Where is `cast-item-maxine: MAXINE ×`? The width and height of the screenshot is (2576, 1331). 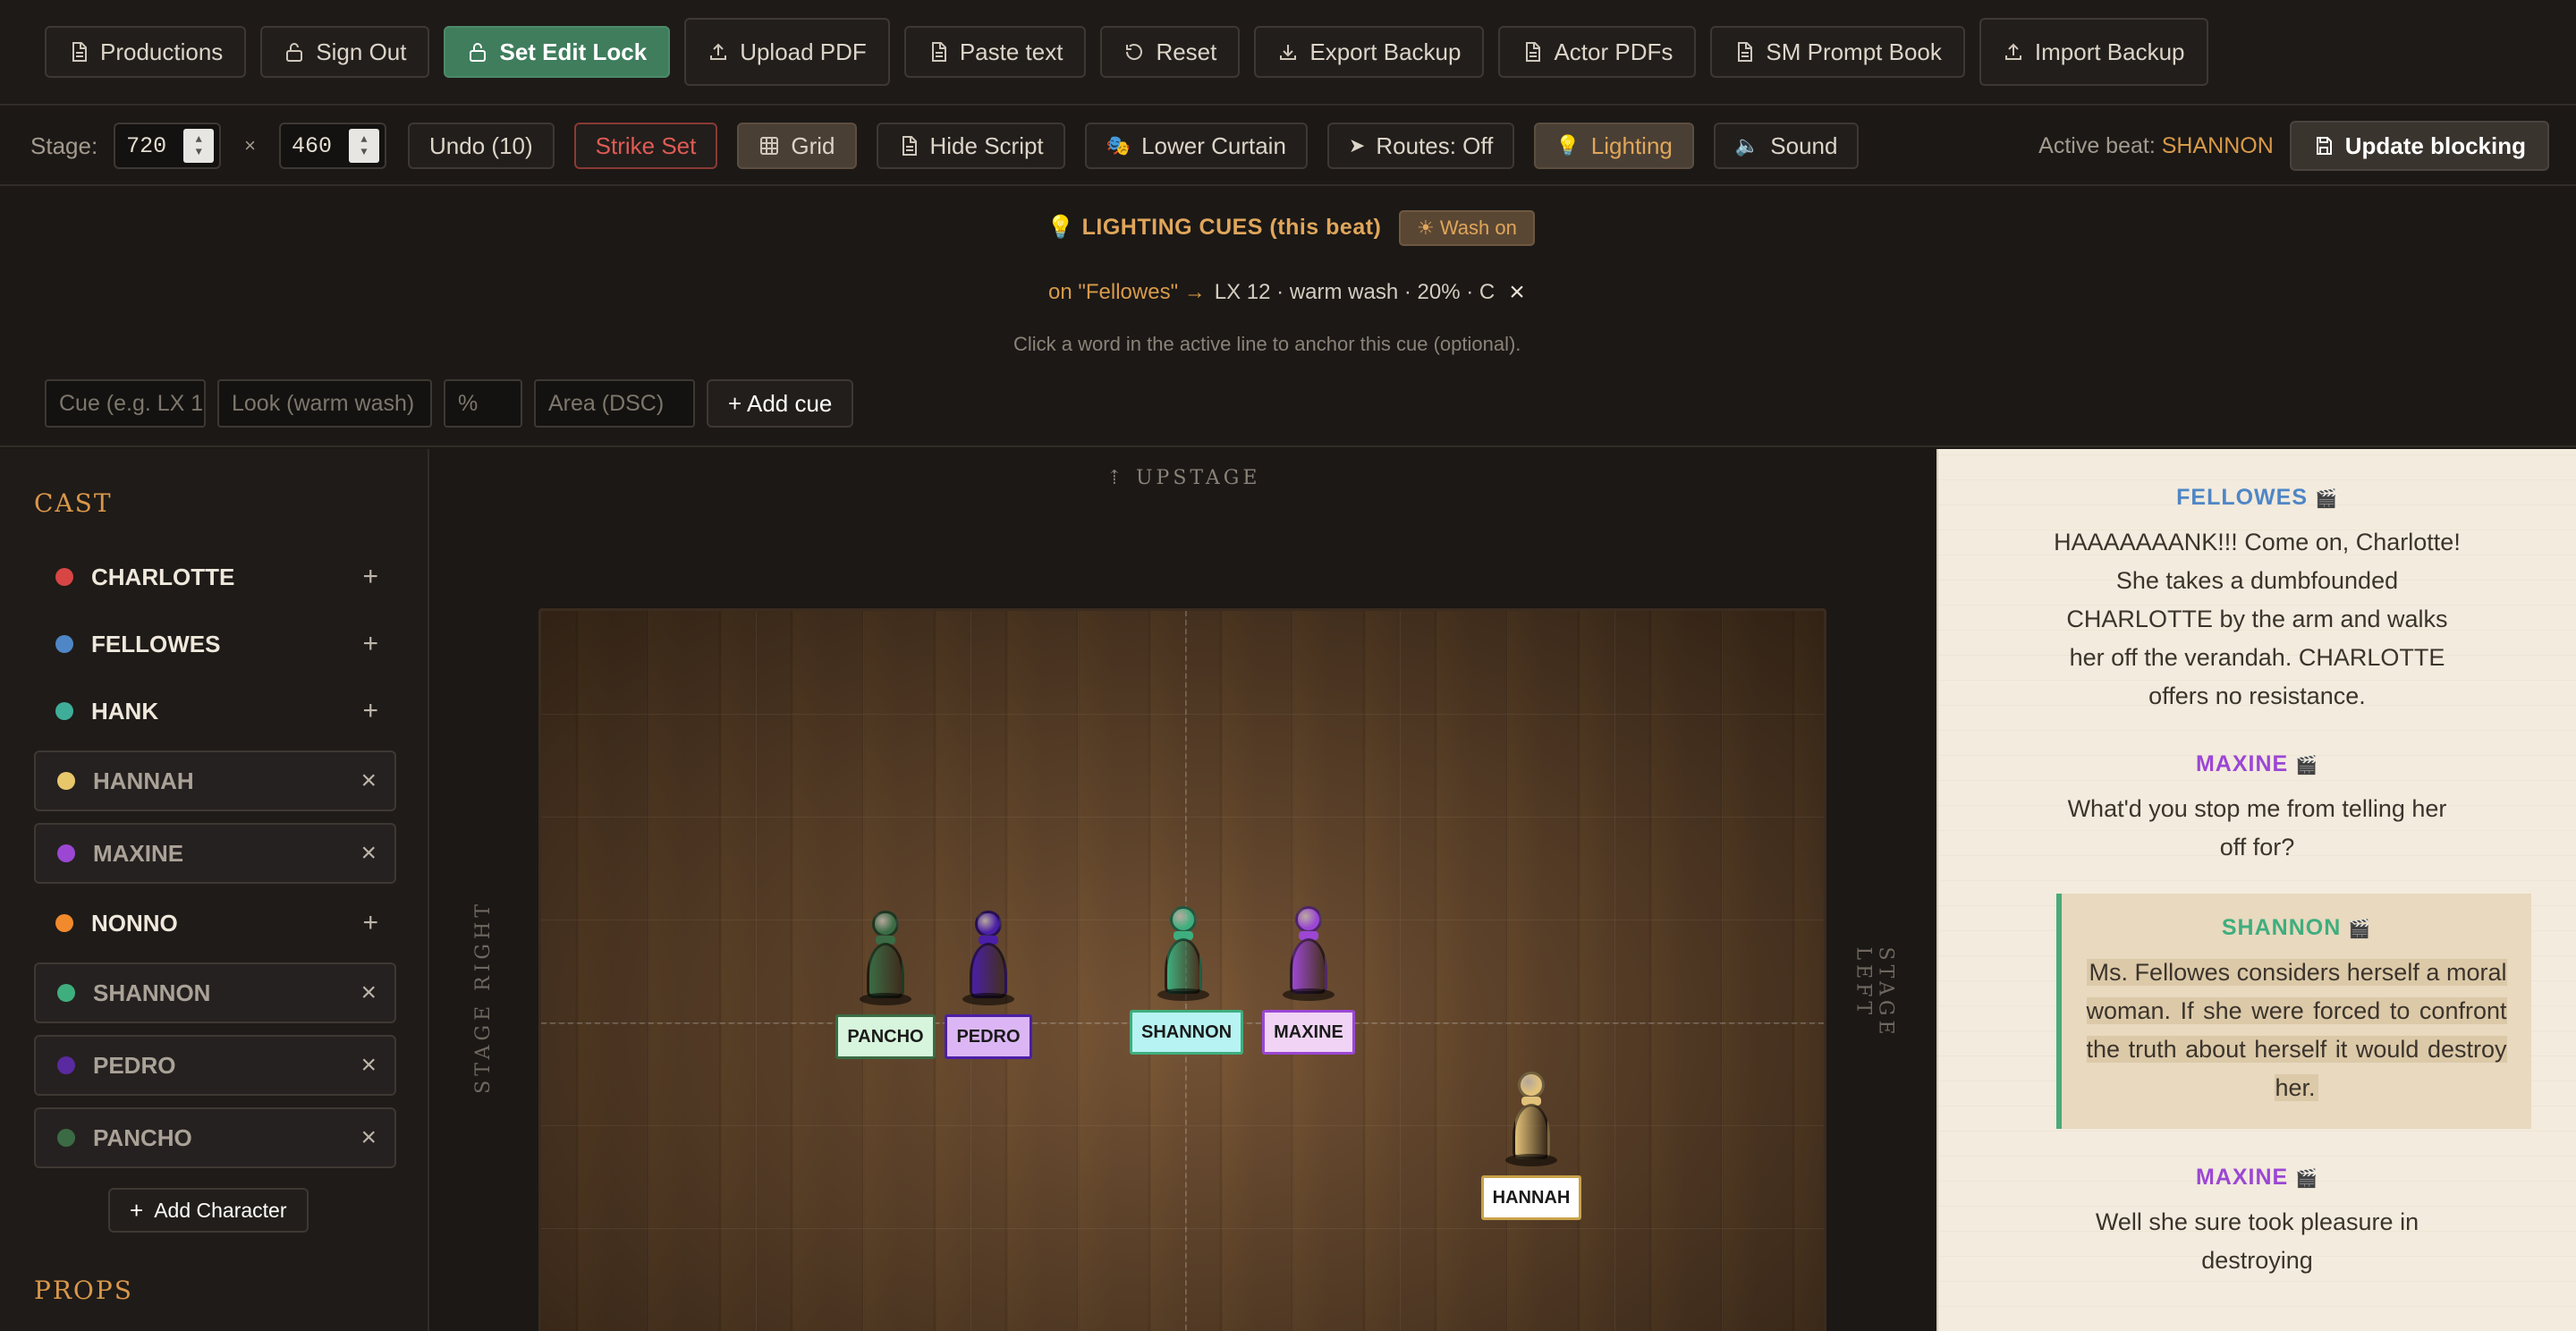
cast-item-maxine: MAXINE × is located at coordinates (215, 854).